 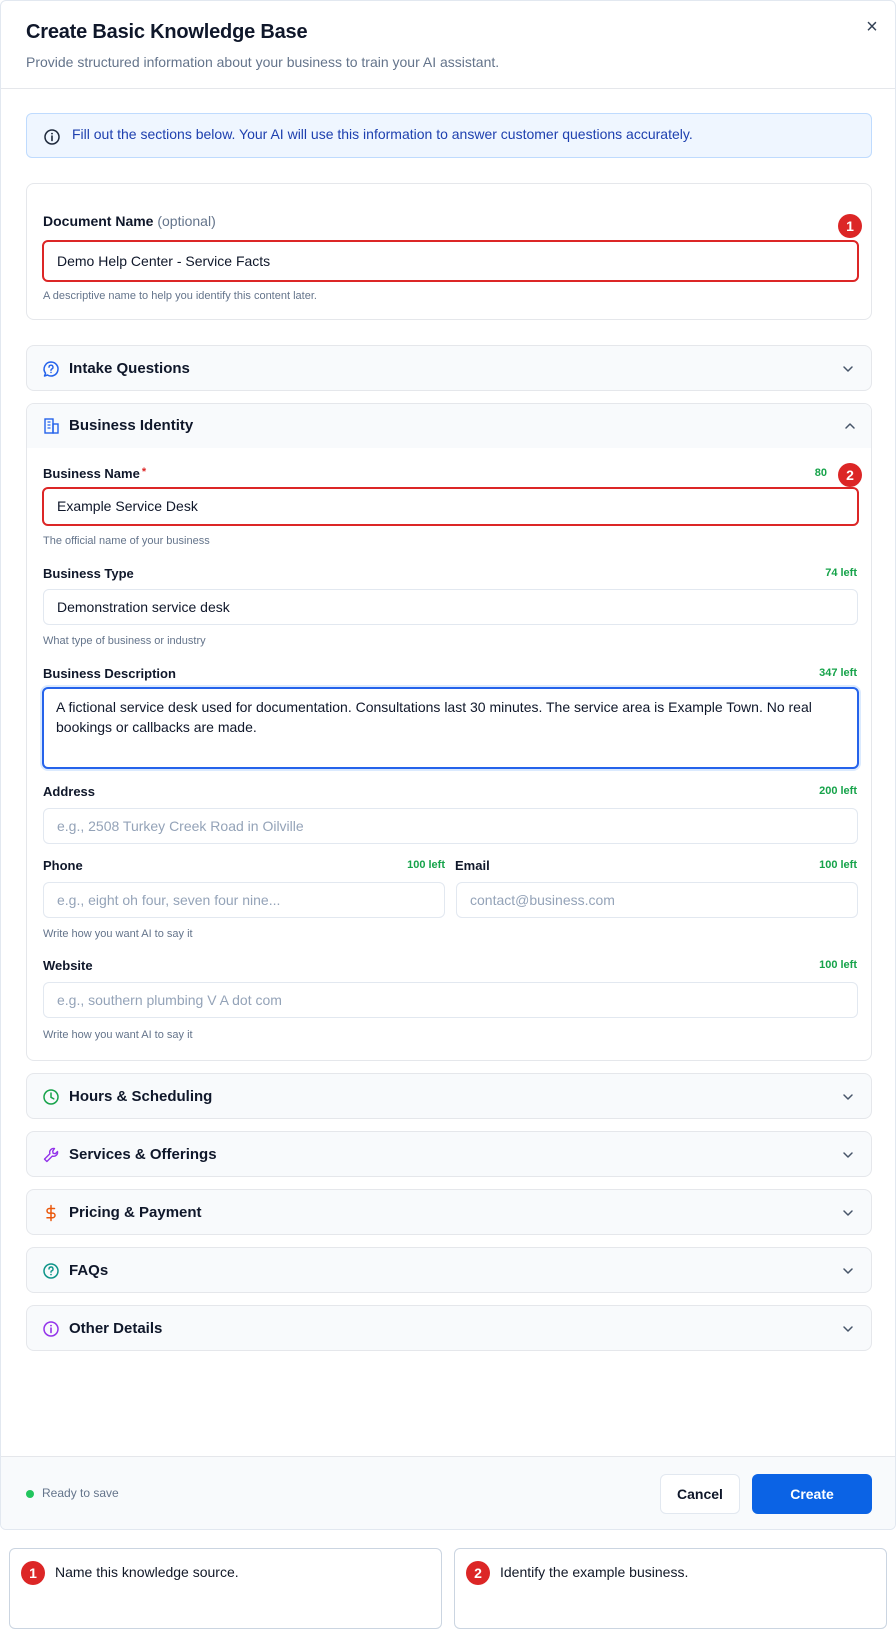 I want to click on wrench-icon, so click(x=51, y=1155).